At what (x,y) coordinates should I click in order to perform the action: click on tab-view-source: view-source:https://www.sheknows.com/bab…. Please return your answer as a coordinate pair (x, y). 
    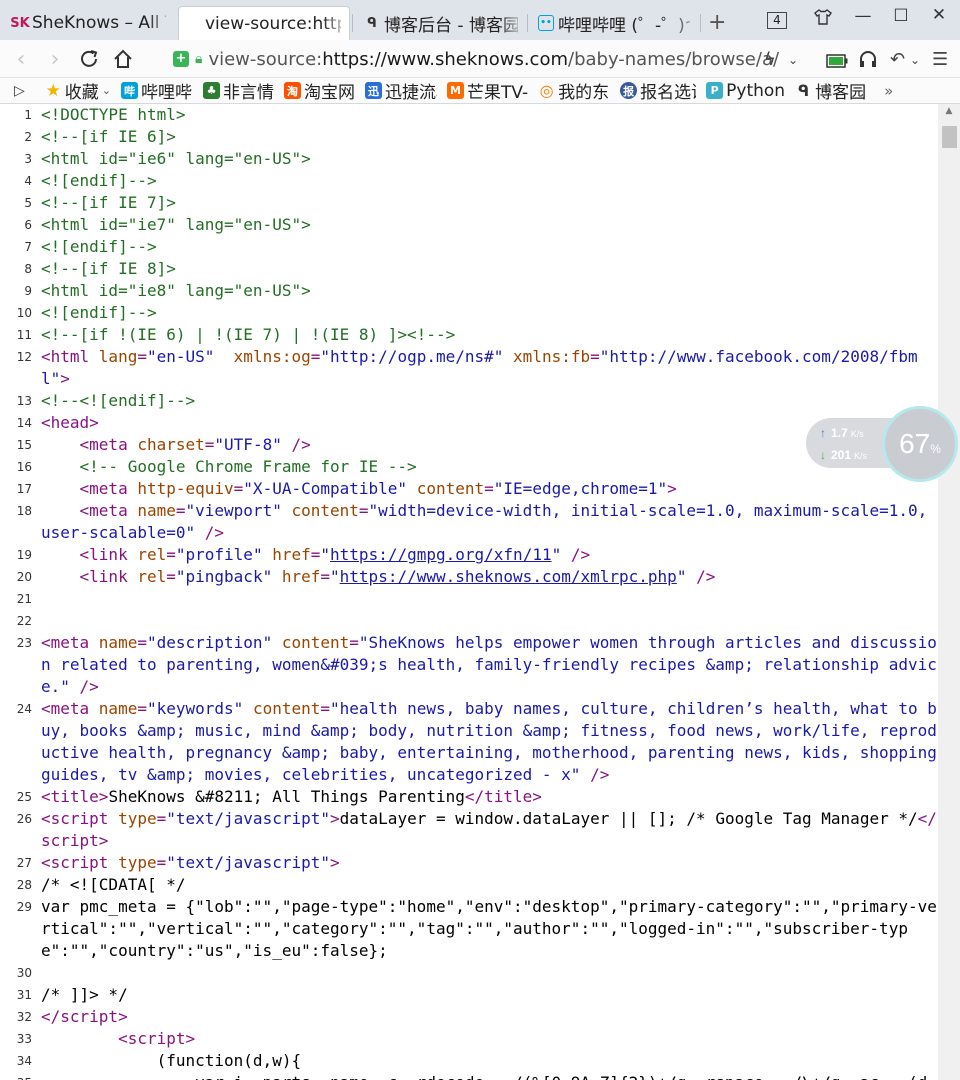
    Looking at the image, I should click on (264, 23).